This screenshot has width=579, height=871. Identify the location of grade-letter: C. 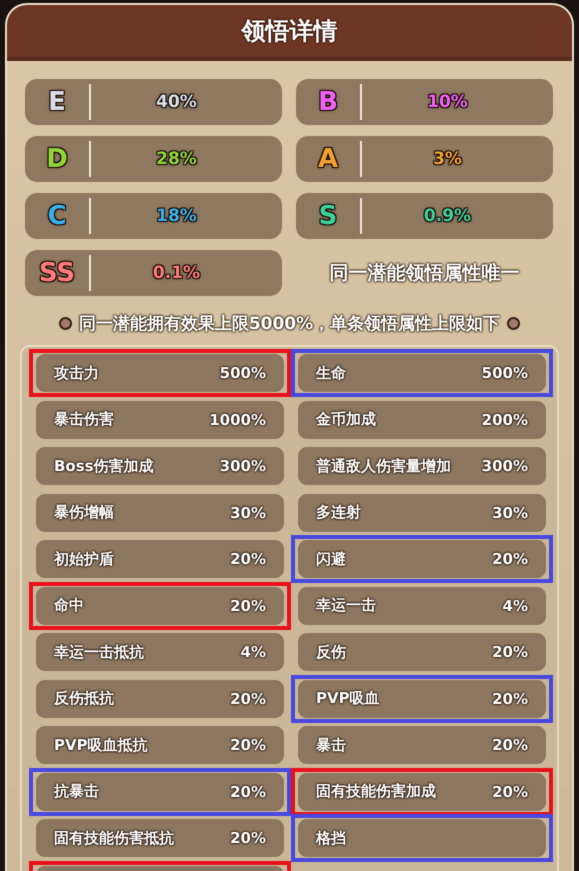
(57, 216).